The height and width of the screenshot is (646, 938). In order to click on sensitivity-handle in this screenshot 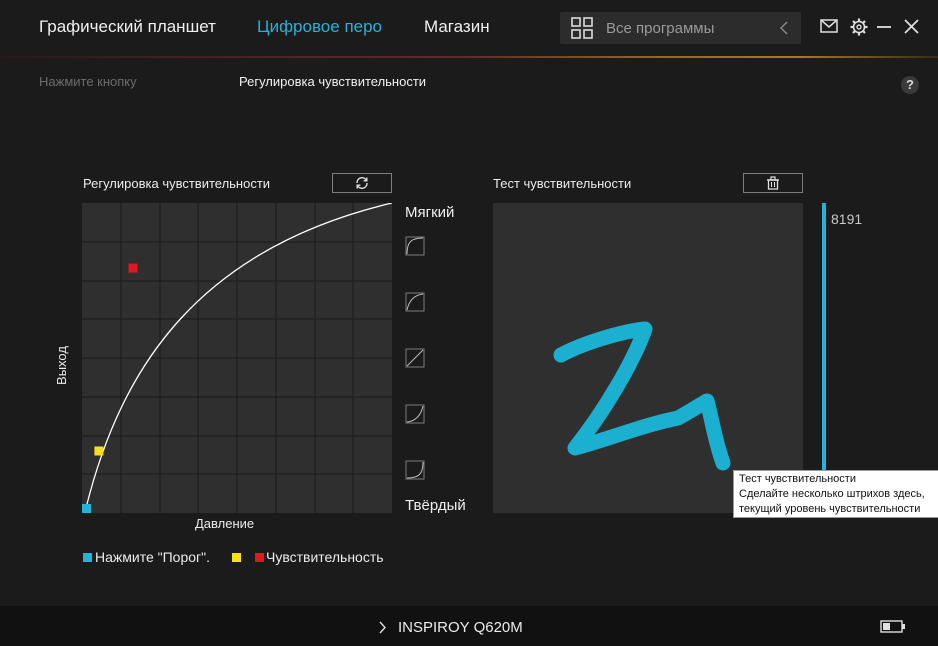, I will do `click(133, 268)`.